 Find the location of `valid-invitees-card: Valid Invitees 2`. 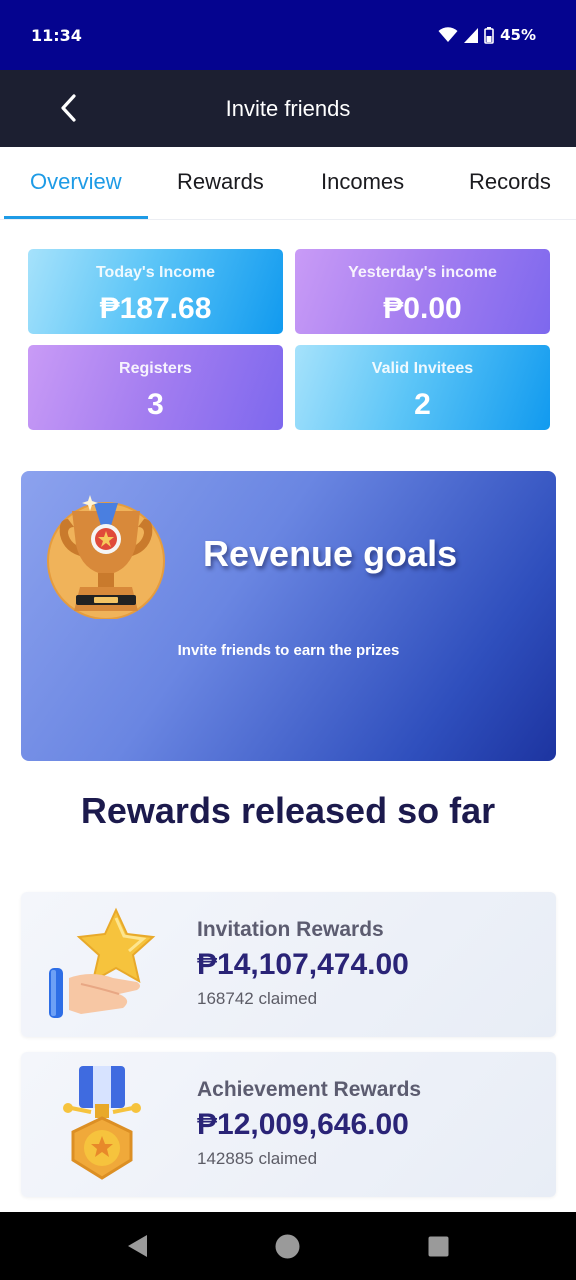

valid-invitees-card: Valid Invitees 2 is located at coordinates (422, 387).